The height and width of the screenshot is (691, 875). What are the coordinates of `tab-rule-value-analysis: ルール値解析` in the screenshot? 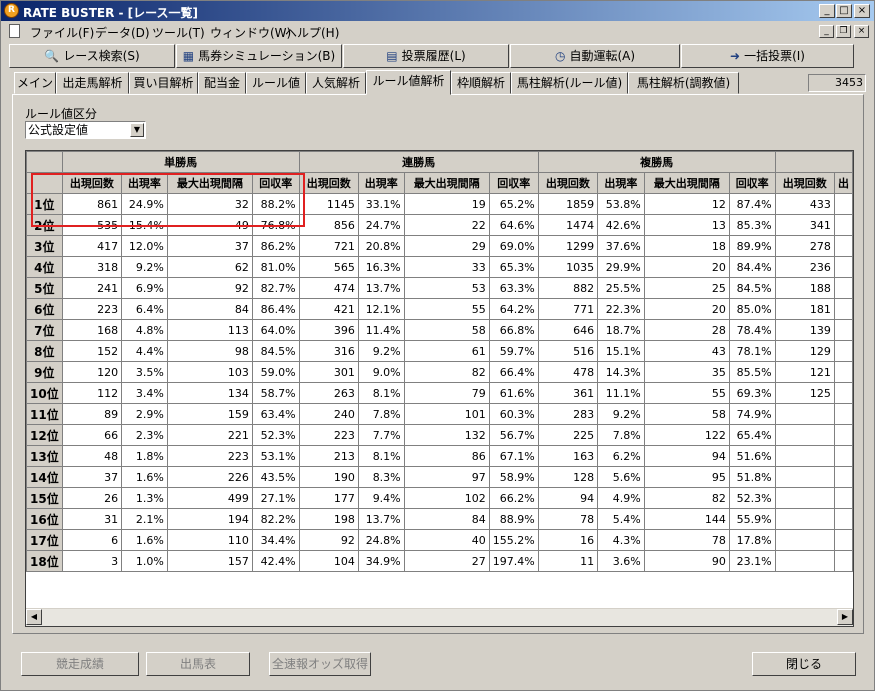 It's located at (408, 82).